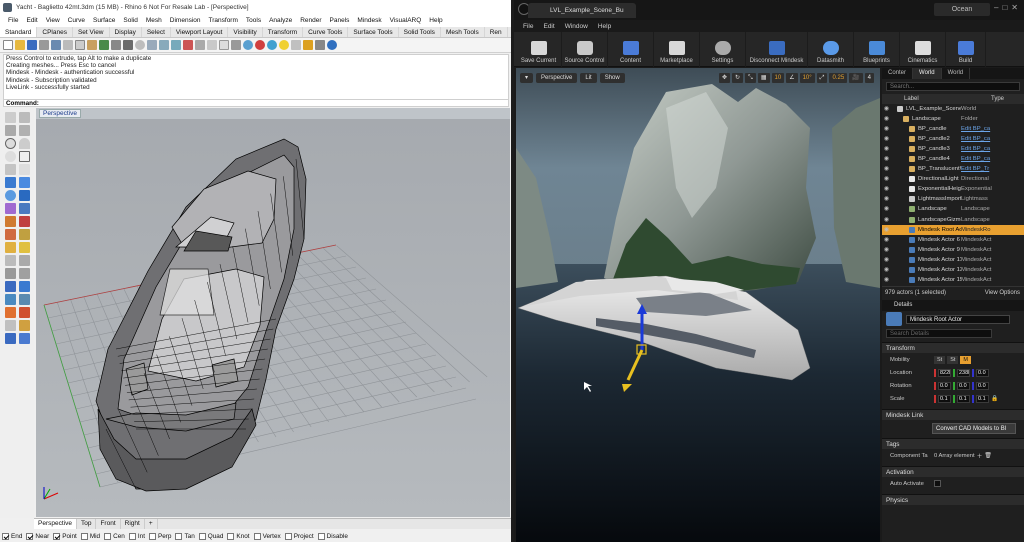 This screenshot has width=1024, height=542. Describe the element at coordinates (528, 26) in the screenshot. I see `ue-menu-file: File` at that location.